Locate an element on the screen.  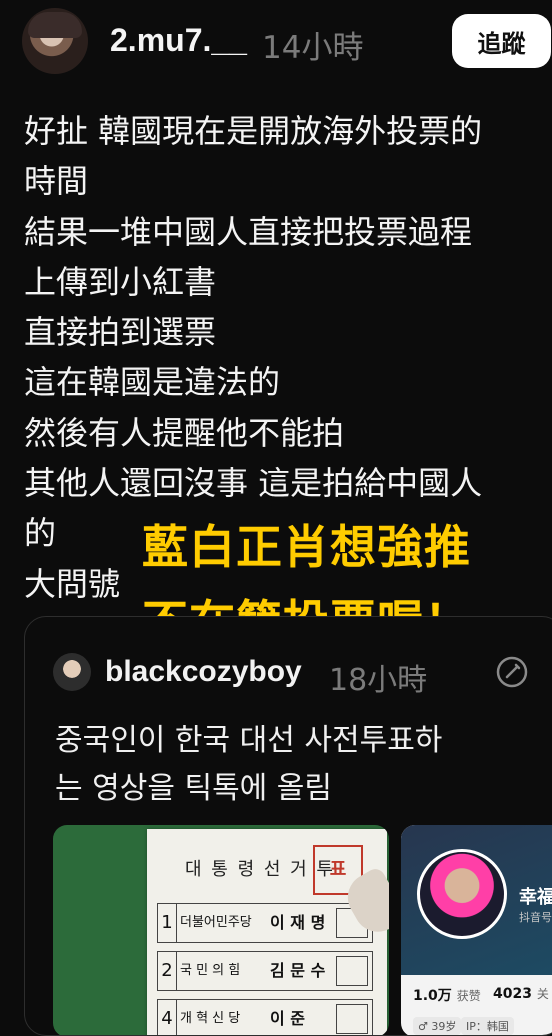
profile-following-value: 4023 is located at coordinates (512, 994).